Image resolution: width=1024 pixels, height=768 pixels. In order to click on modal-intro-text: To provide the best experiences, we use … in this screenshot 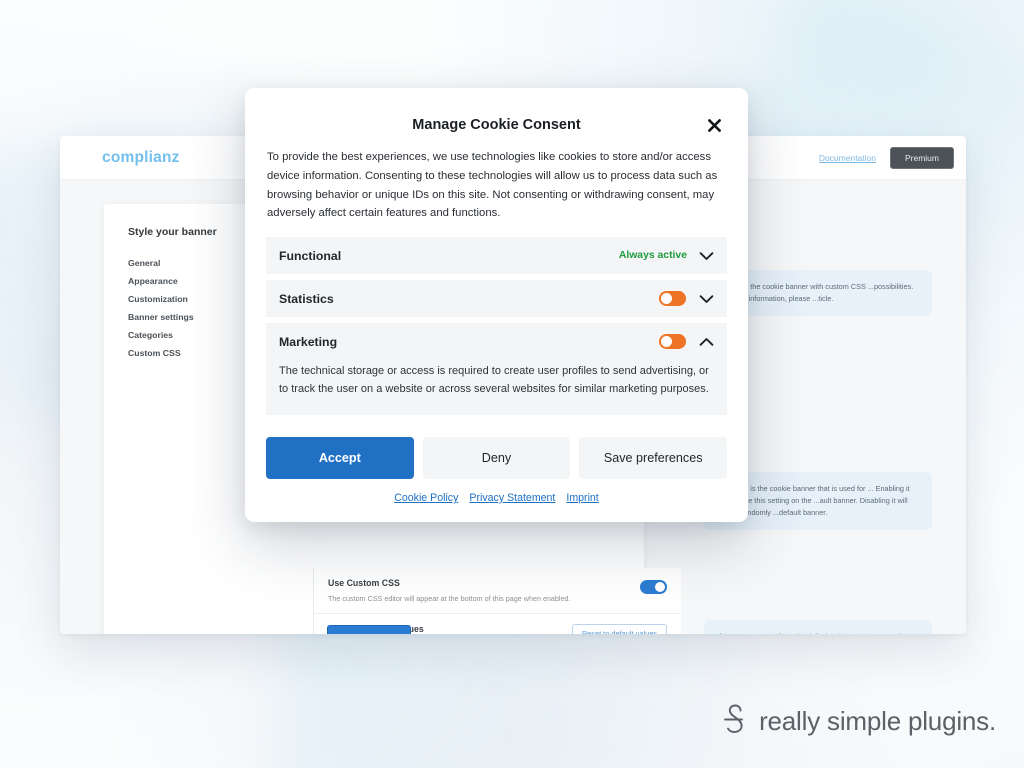, I will do `click(492, 185)`.